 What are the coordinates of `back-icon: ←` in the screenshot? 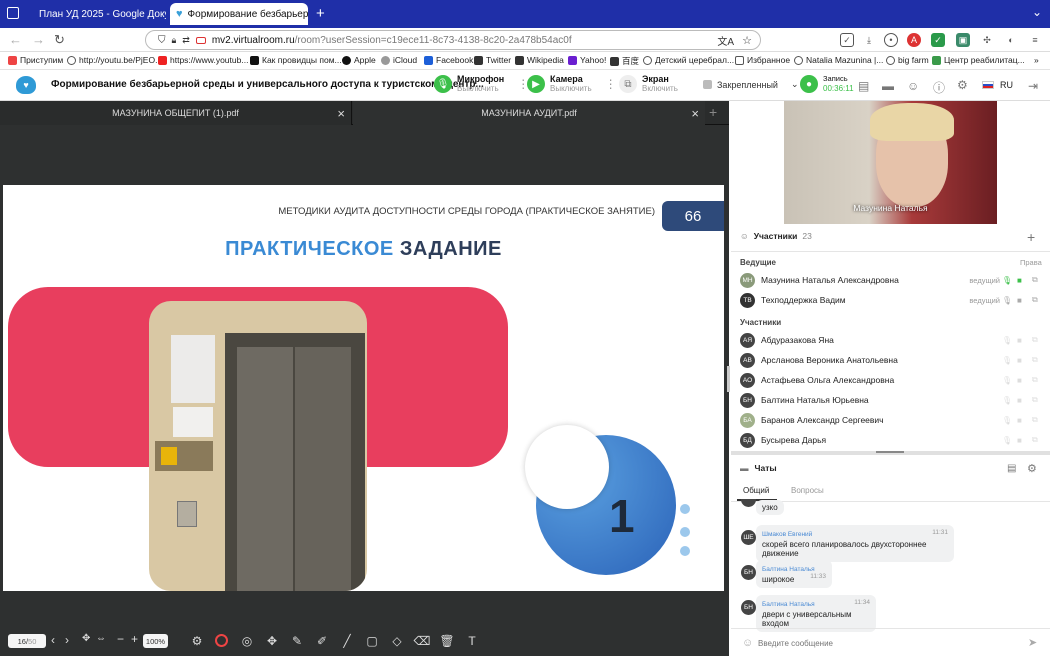 It's located at (15, 39).